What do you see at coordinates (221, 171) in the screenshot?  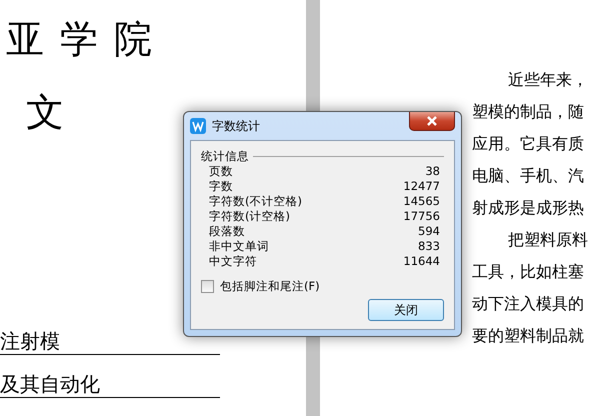 I see `stat-label: 页数` at bounding box center [221, 171].